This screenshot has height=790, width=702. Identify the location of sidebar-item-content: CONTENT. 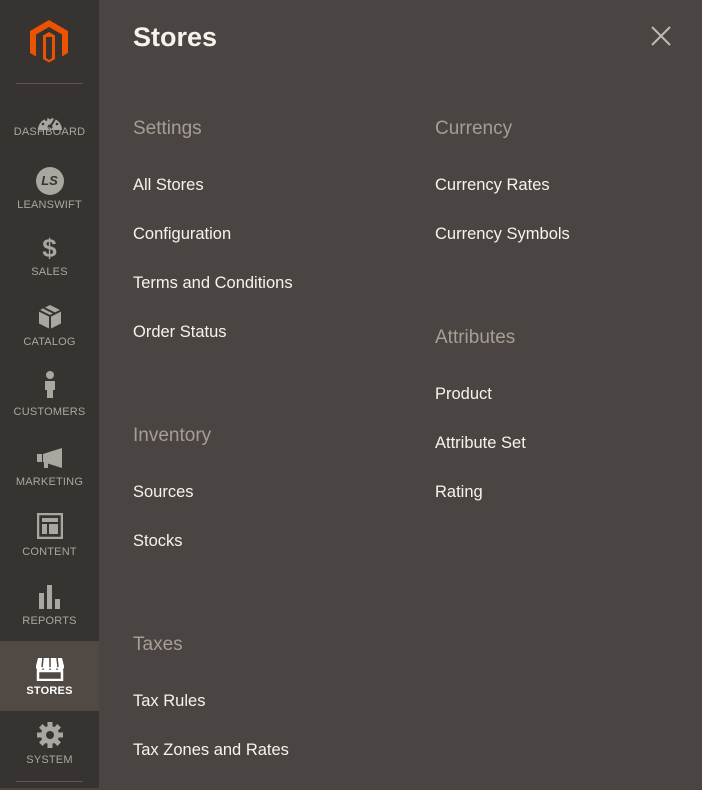
(49, 546).